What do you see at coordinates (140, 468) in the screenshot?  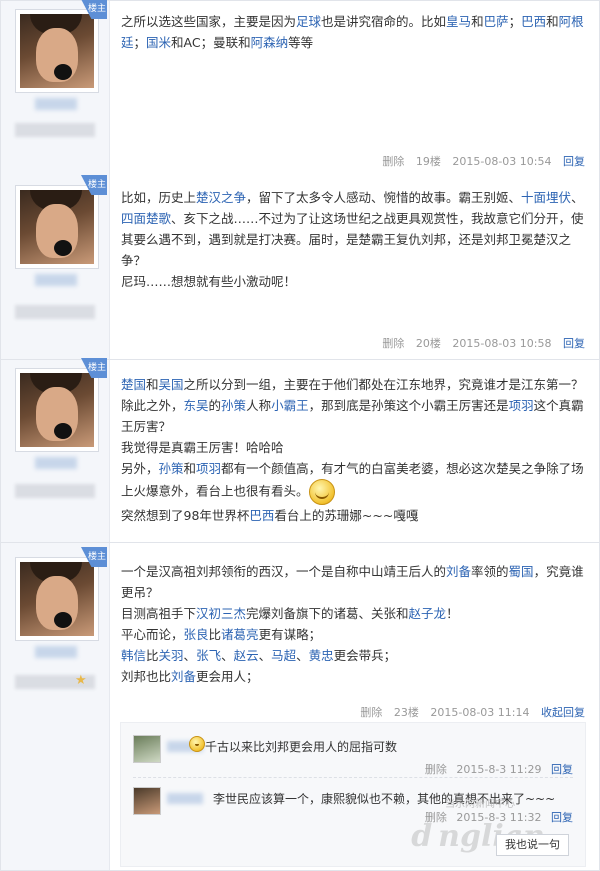 I see `post-text: 另外，` at bounding box center [140, 468].